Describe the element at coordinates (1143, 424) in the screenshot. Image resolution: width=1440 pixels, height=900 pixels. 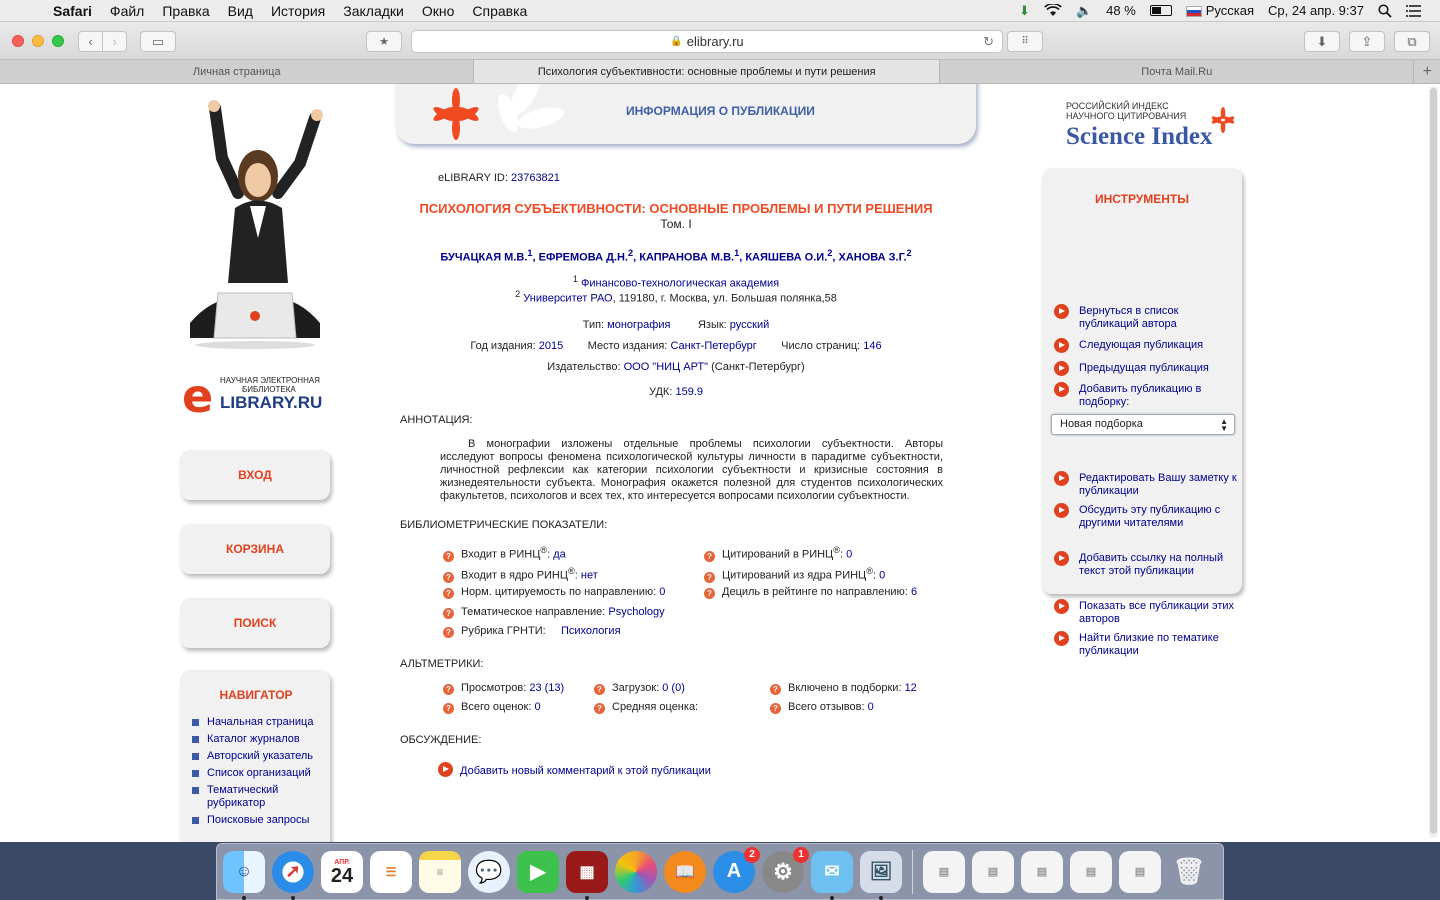
I see `collection-select: Новая подборка ▲ ▼` at that location.